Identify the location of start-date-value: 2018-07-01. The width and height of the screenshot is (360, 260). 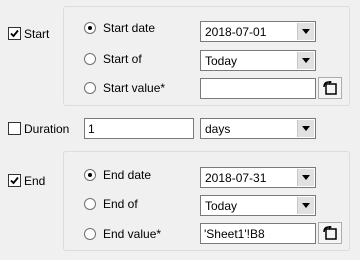
(236, 32).